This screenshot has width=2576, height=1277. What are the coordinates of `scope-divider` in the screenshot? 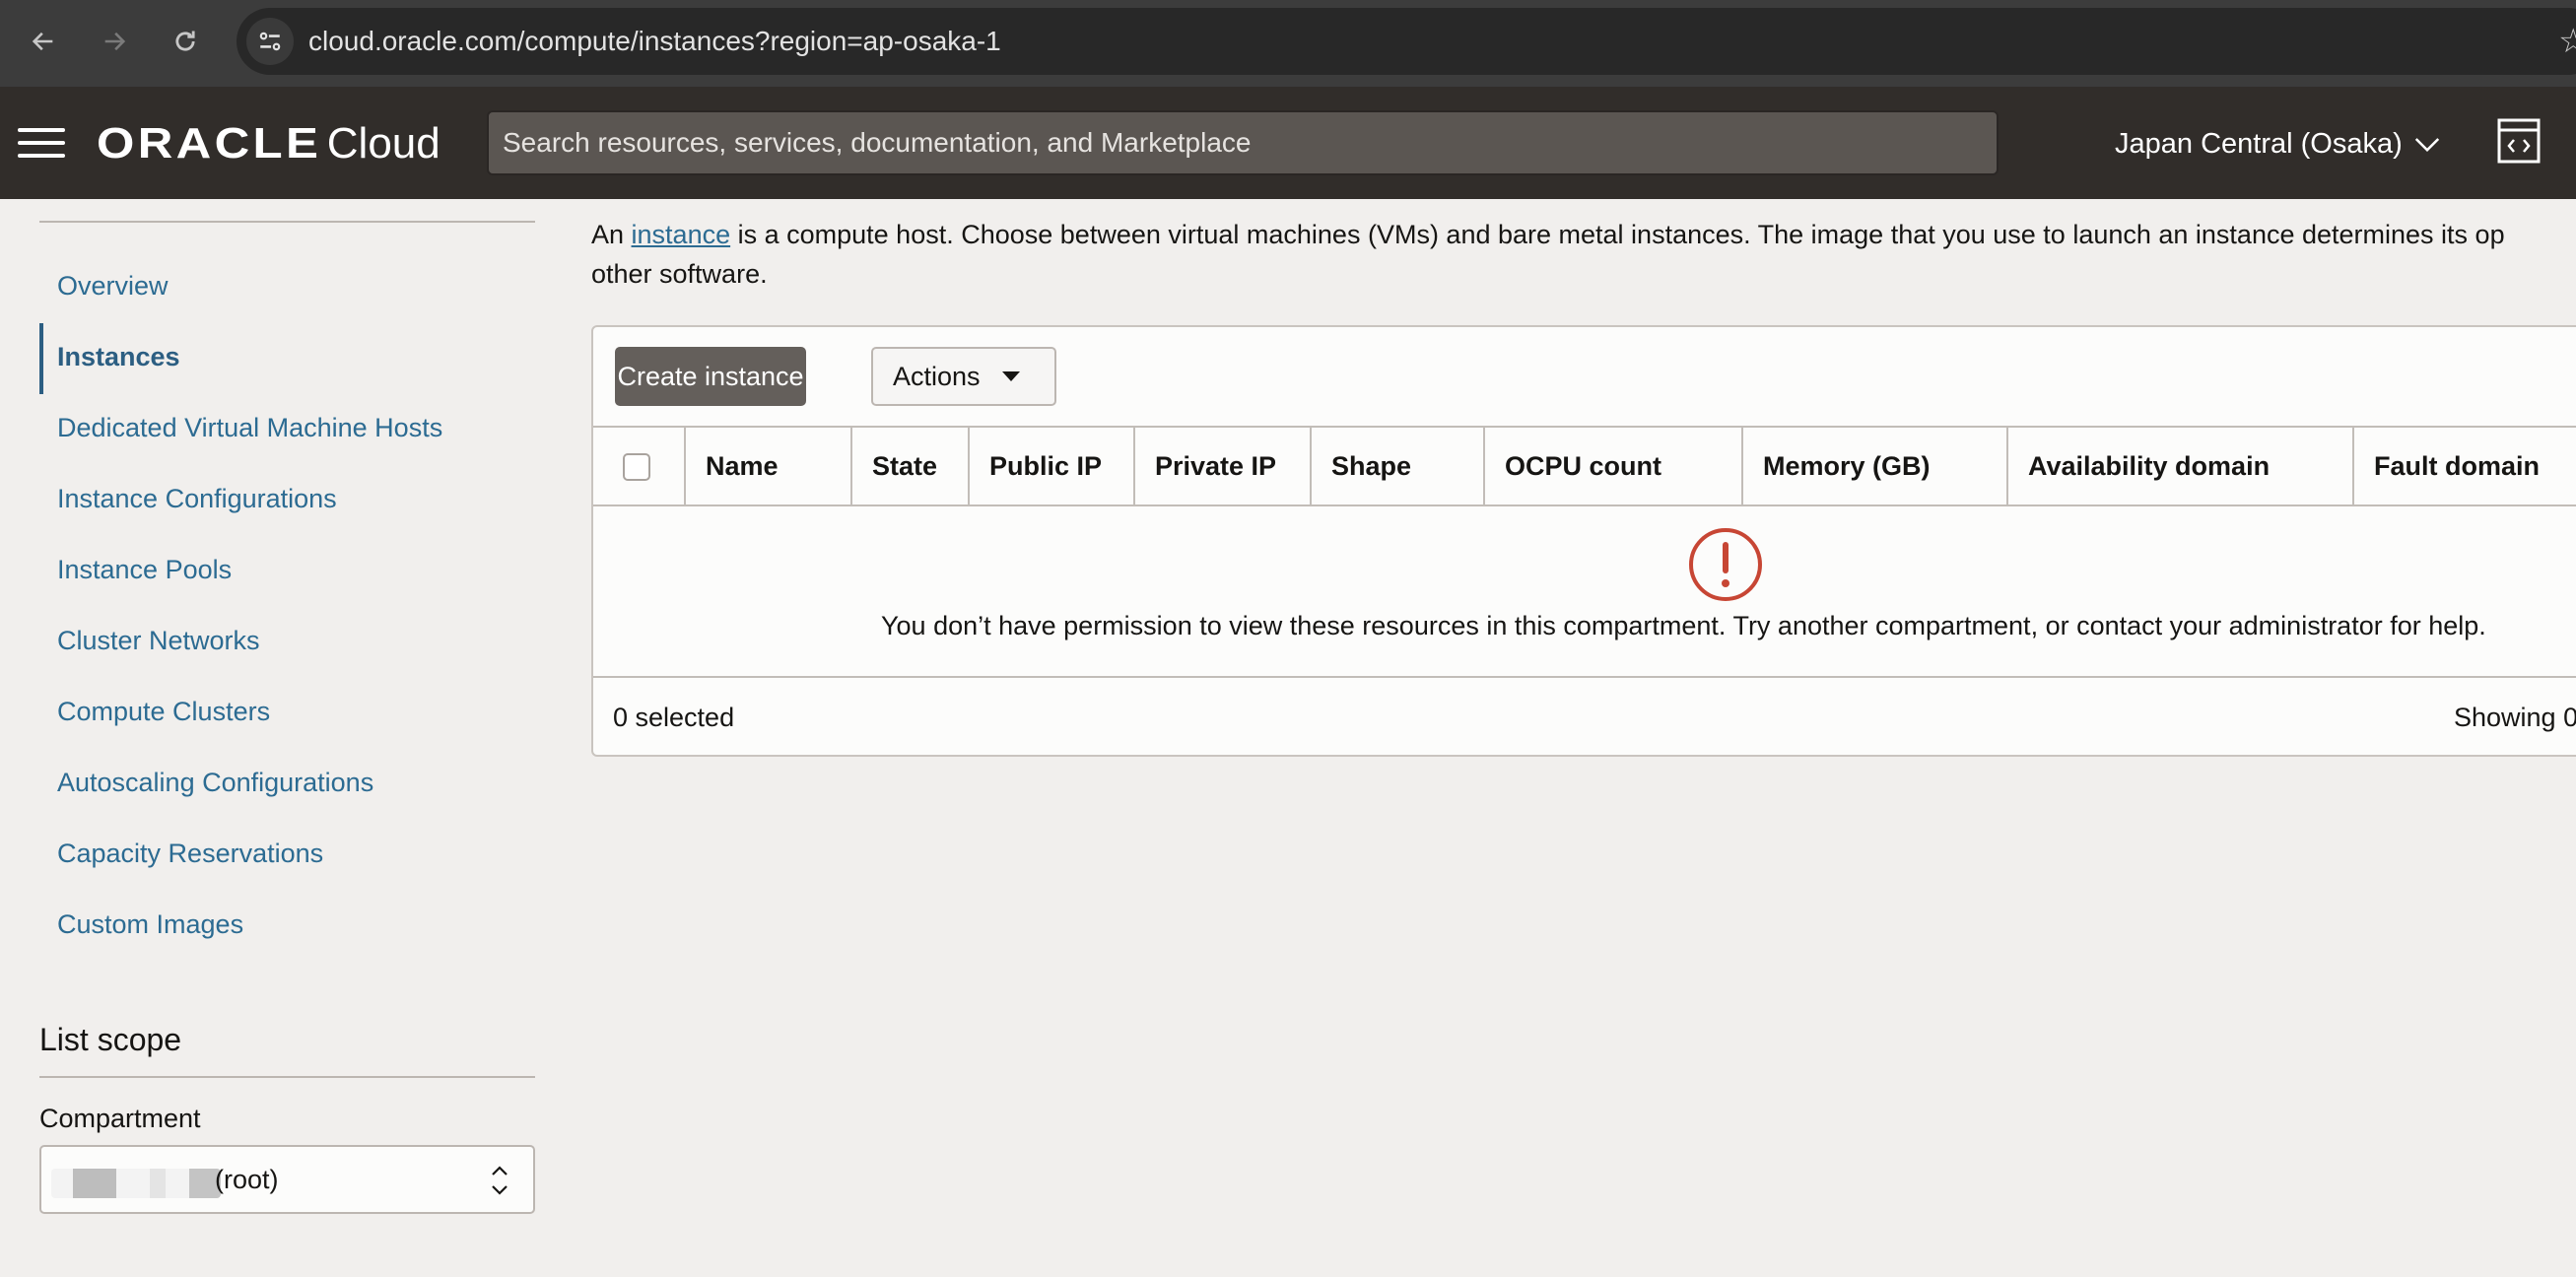 It's located at (287, 1077).